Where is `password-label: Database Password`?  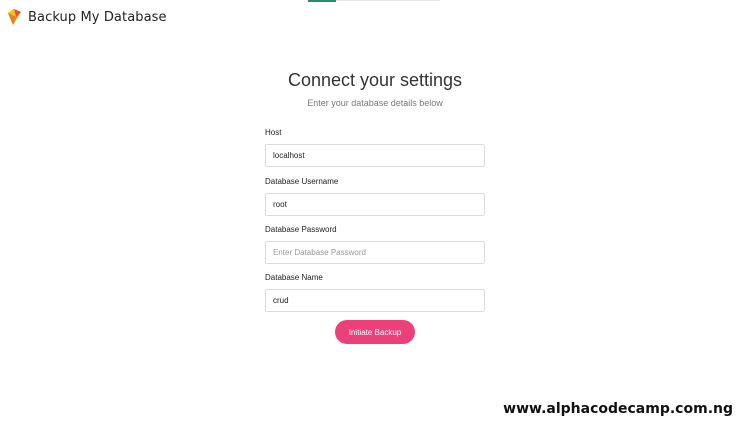 password-label: Database Password is located at coordinates (301, 229).